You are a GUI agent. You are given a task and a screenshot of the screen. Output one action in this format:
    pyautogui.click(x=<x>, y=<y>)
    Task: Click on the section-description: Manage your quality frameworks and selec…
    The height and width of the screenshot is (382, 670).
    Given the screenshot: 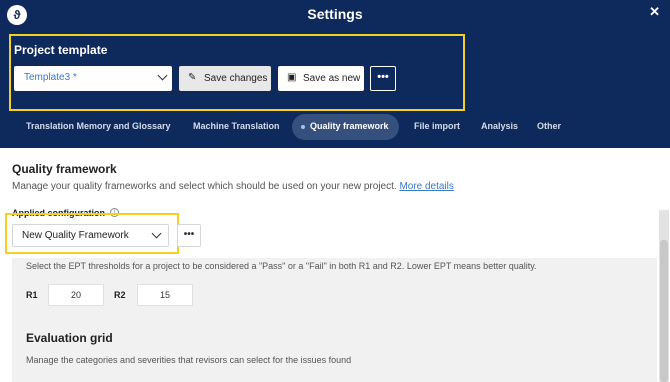 What is the action you would take?
    pyautogui.click(x=233, y=186)
    